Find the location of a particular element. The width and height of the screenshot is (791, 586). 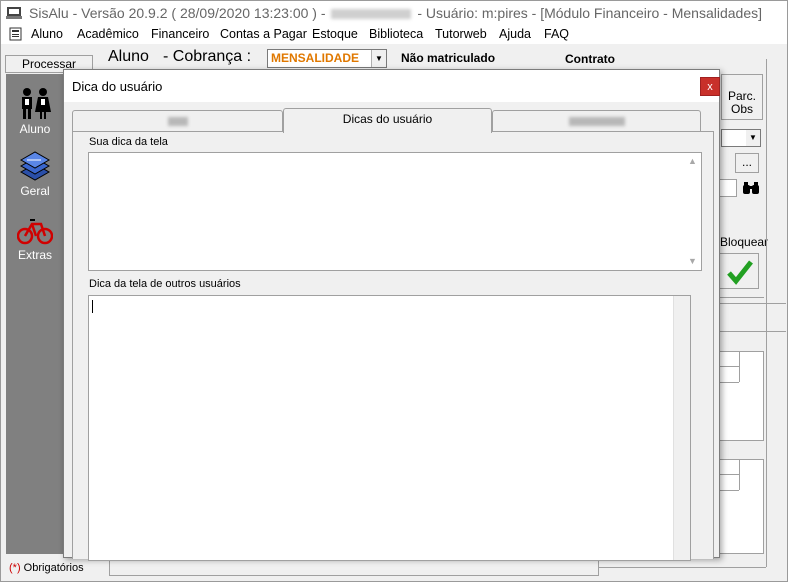

required-marker: (*) is located at coordinates (15, 568).